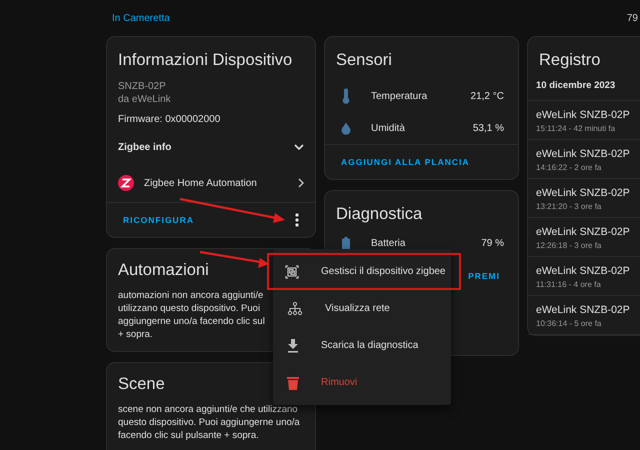 The image size is (640, 450). What do you see at coordinates (145, 147) in the screenshot?
I see `zigbee-info-label: Zigbee info` at bounding box center [145, 147].